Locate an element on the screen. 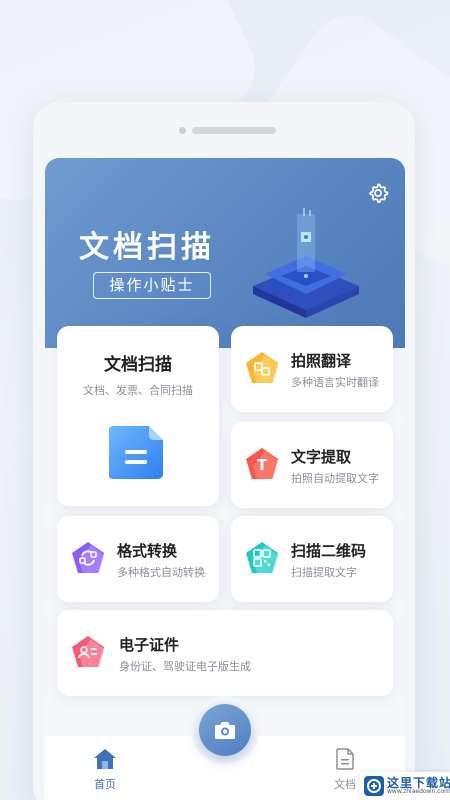  gear-icon is located at coordinates (378, 193).